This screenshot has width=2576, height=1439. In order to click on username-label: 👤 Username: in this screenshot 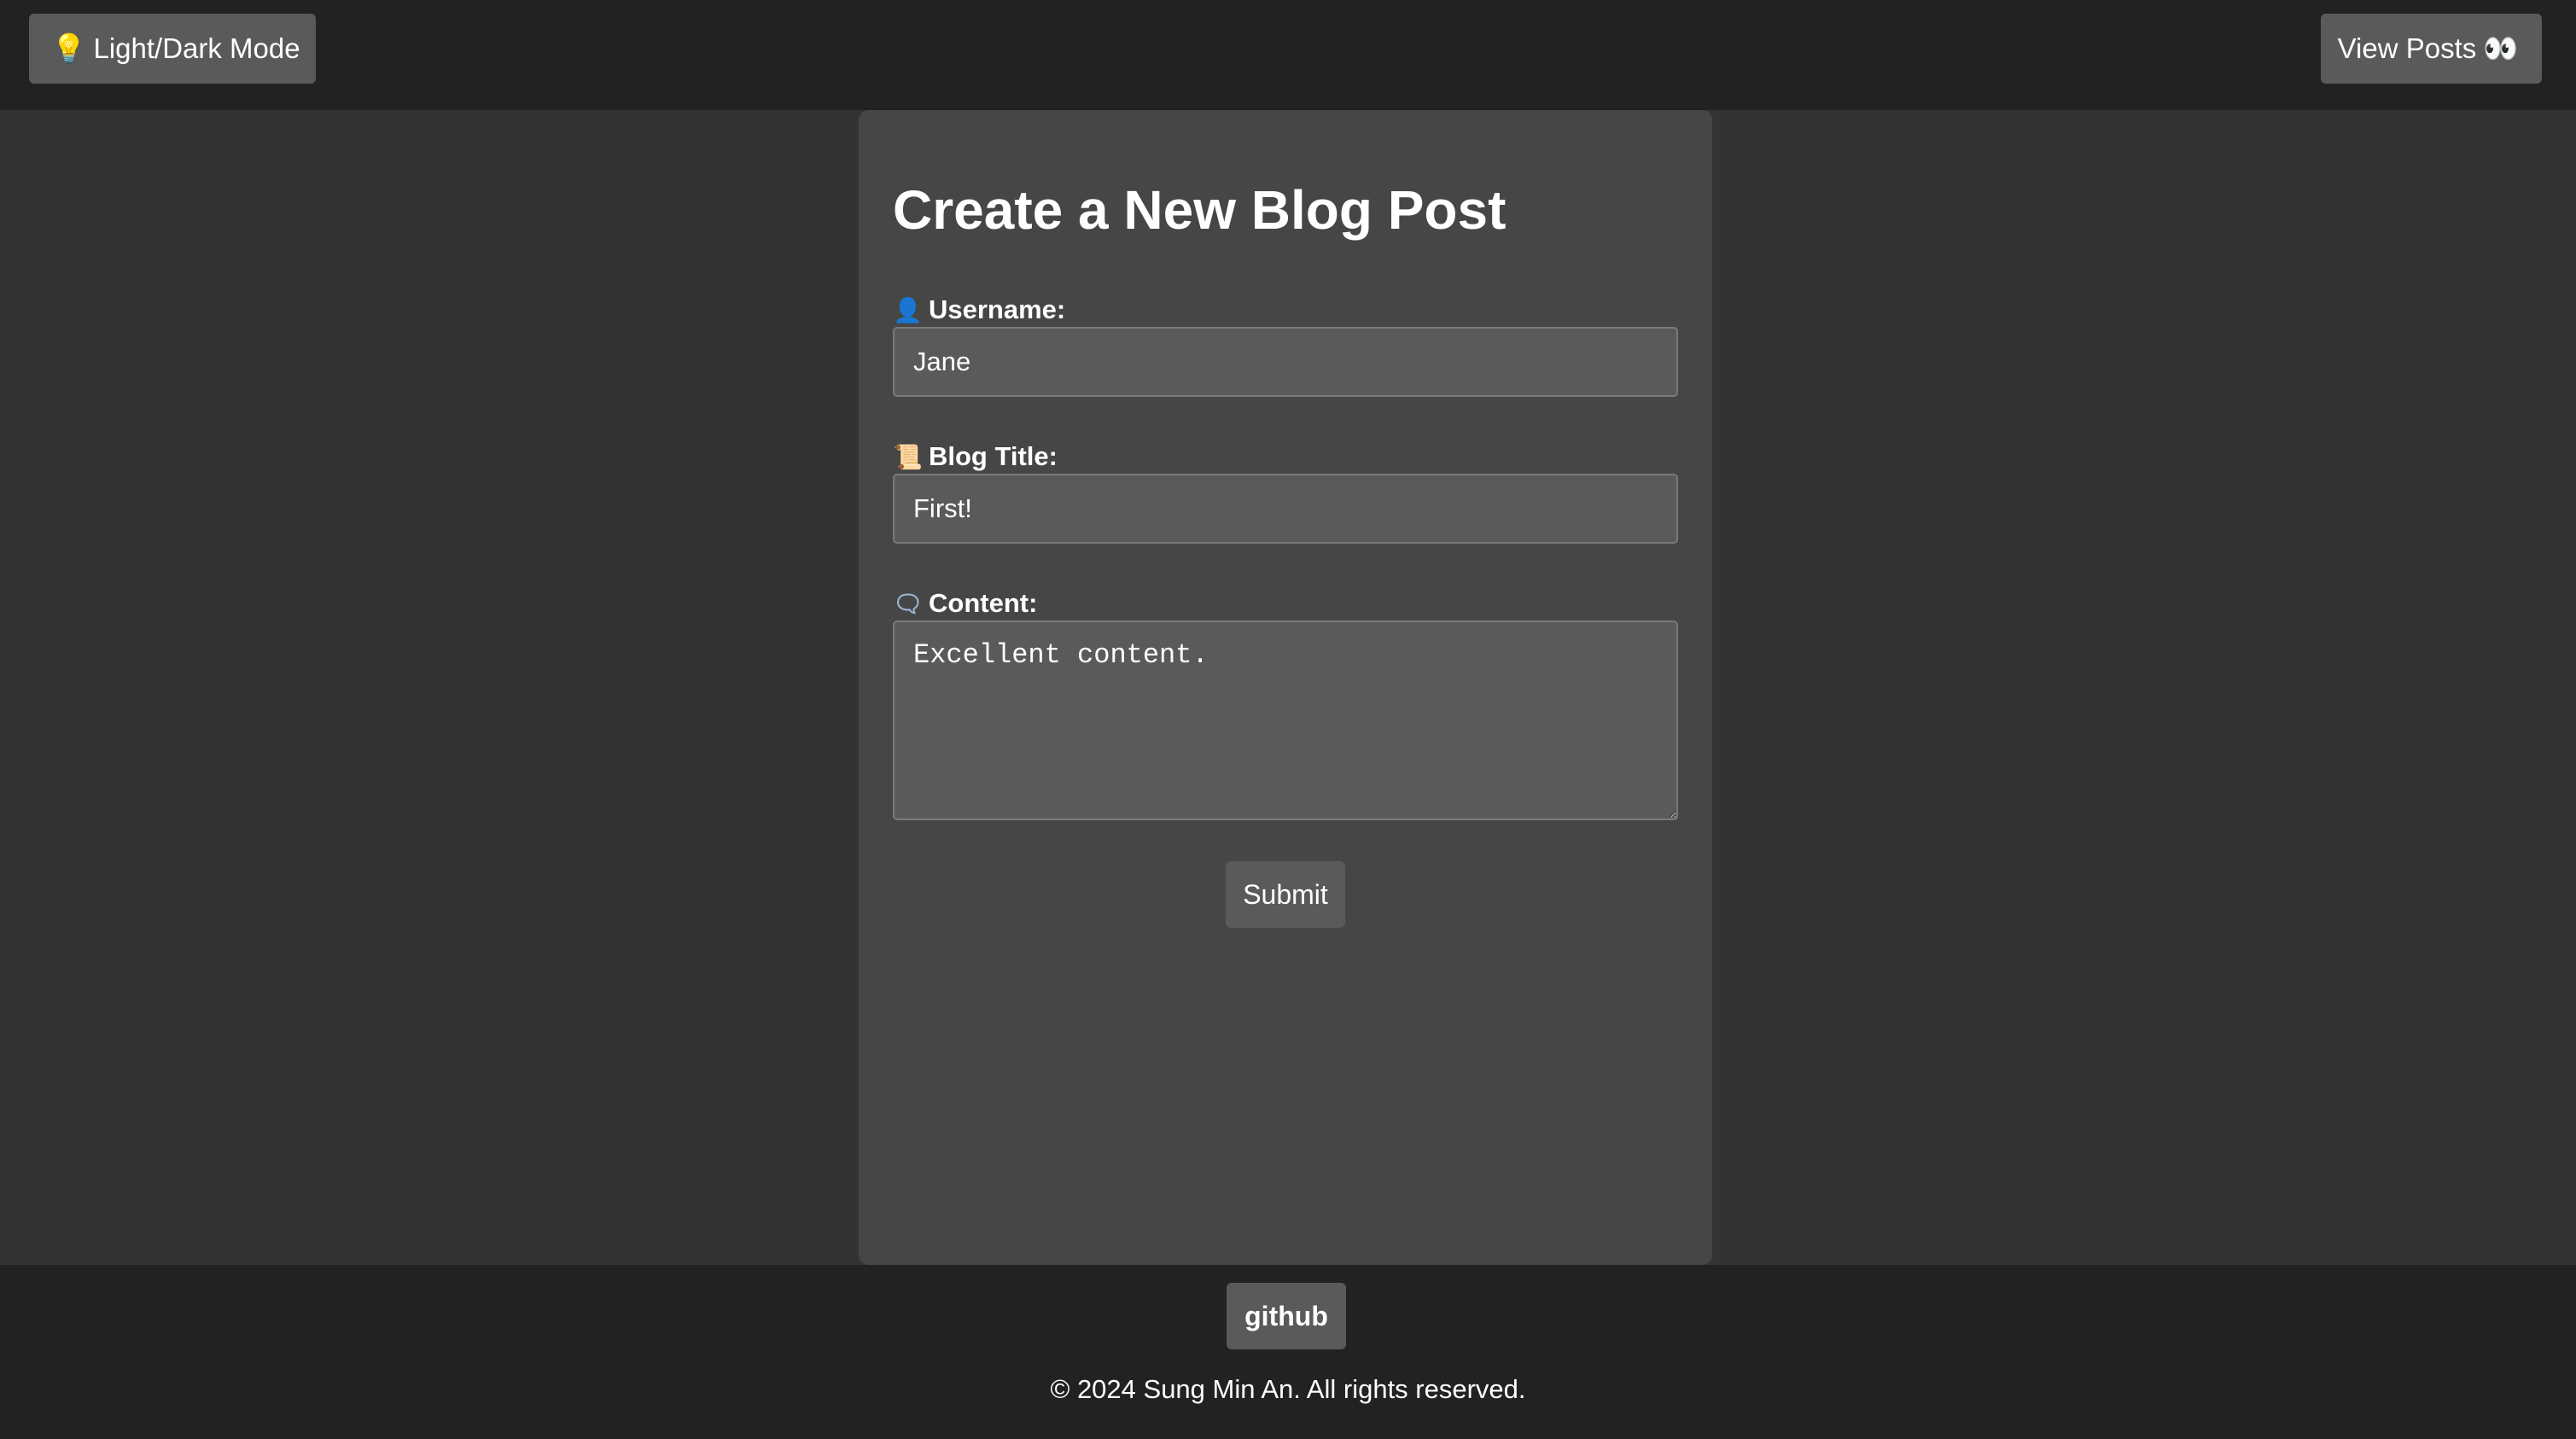, I will do `click(979, 309)`.